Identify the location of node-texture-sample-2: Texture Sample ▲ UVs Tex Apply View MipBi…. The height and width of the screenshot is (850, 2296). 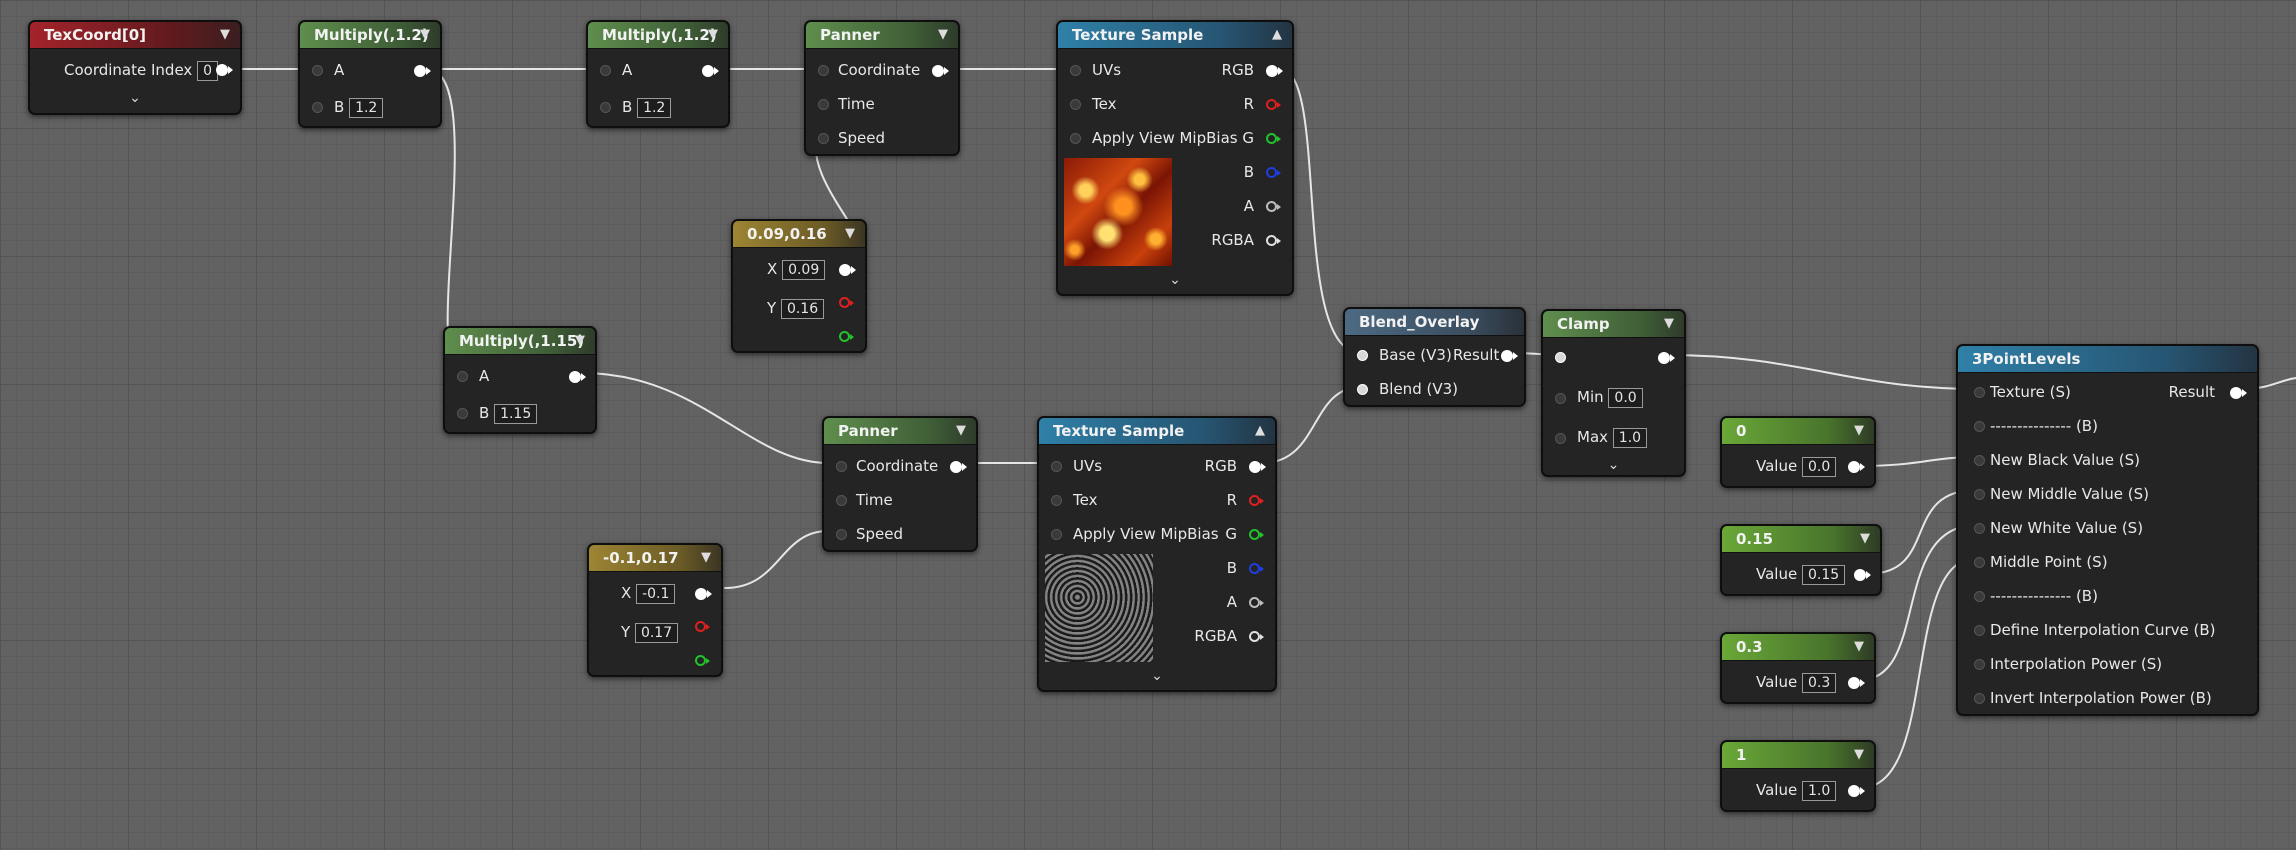
(1157, 554).